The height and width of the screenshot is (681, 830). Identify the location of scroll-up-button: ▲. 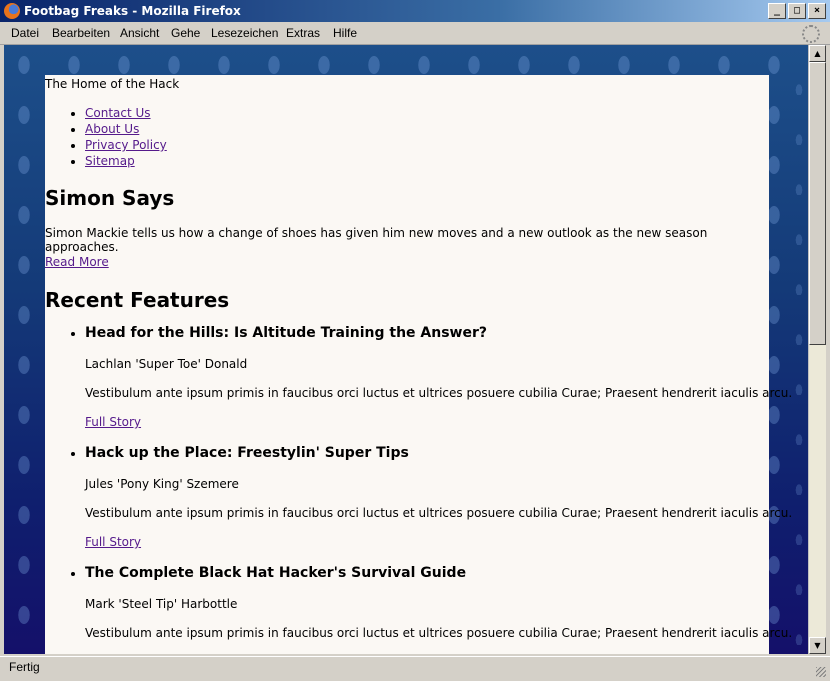
(817, 53).